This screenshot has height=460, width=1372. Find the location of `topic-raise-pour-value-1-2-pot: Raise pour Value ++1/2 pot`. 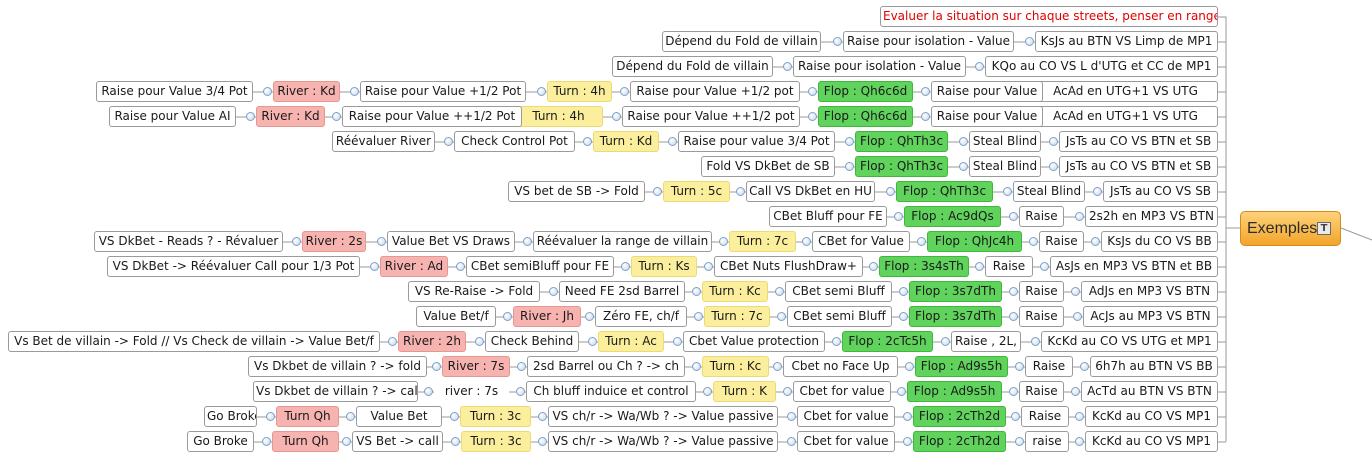

topic-raise-pour-value-1-2-pot: Raise pour Value ++1/2 pot is located at coordinates (711, 116).